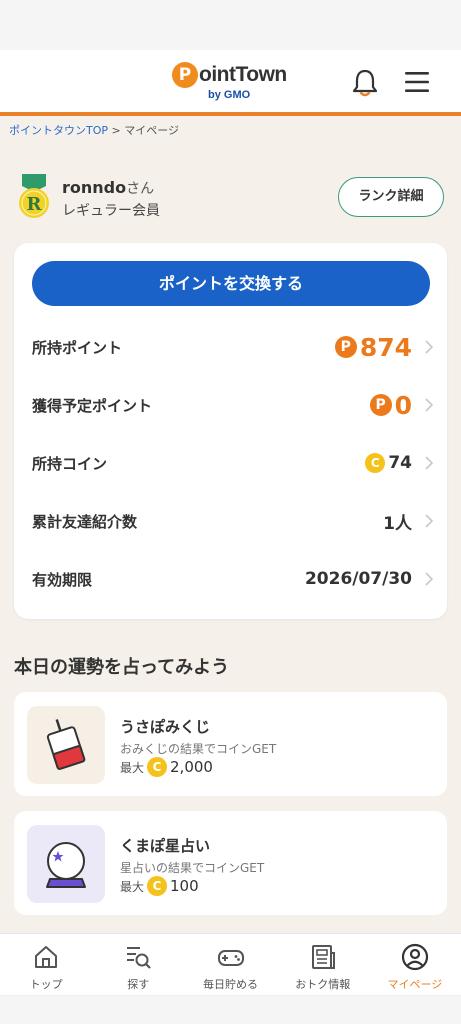 This screenshot has width=461, height=1024. Describe the element at coordinates (243, 74) in the screenshot. I see `logo-text: ointTown` at that location.